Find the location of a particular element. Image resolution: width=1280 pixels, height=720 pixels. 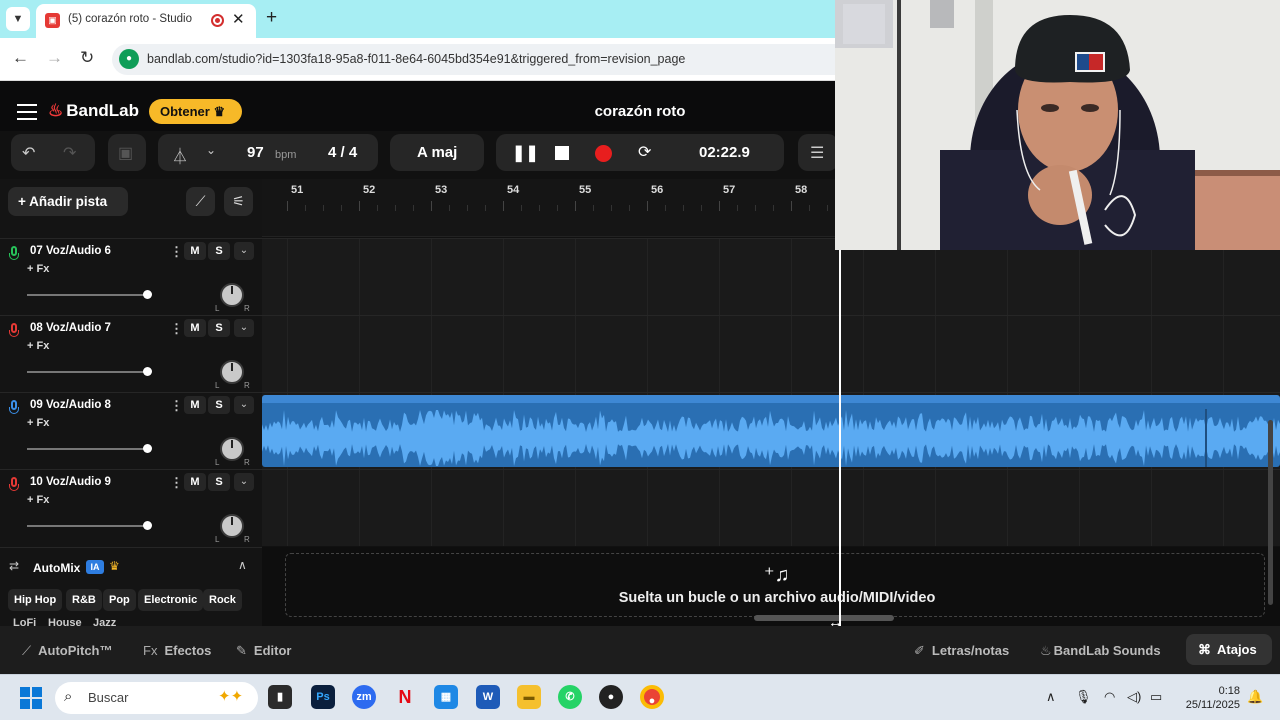

bandlab-sounds-button: ♨ BandLab Sounds is located at coordinates (1100, 651).